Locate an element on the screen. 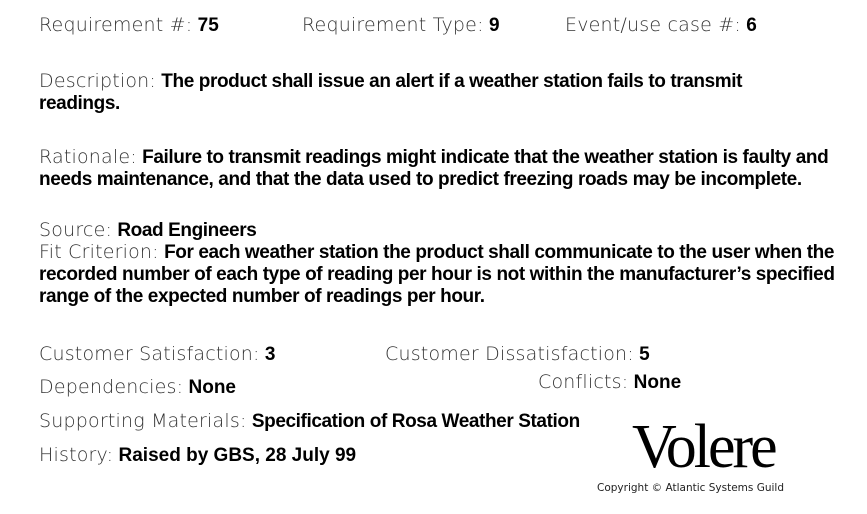 The image size is (867, 514). volere-logo-text: Volere is located at coordinates (705, 447).